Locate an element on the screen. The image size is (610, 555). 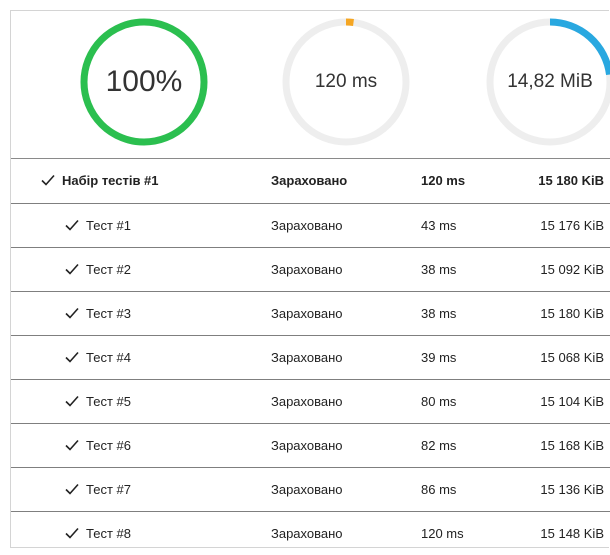
time-value: 120 ms is located at coordinates (346, 81).